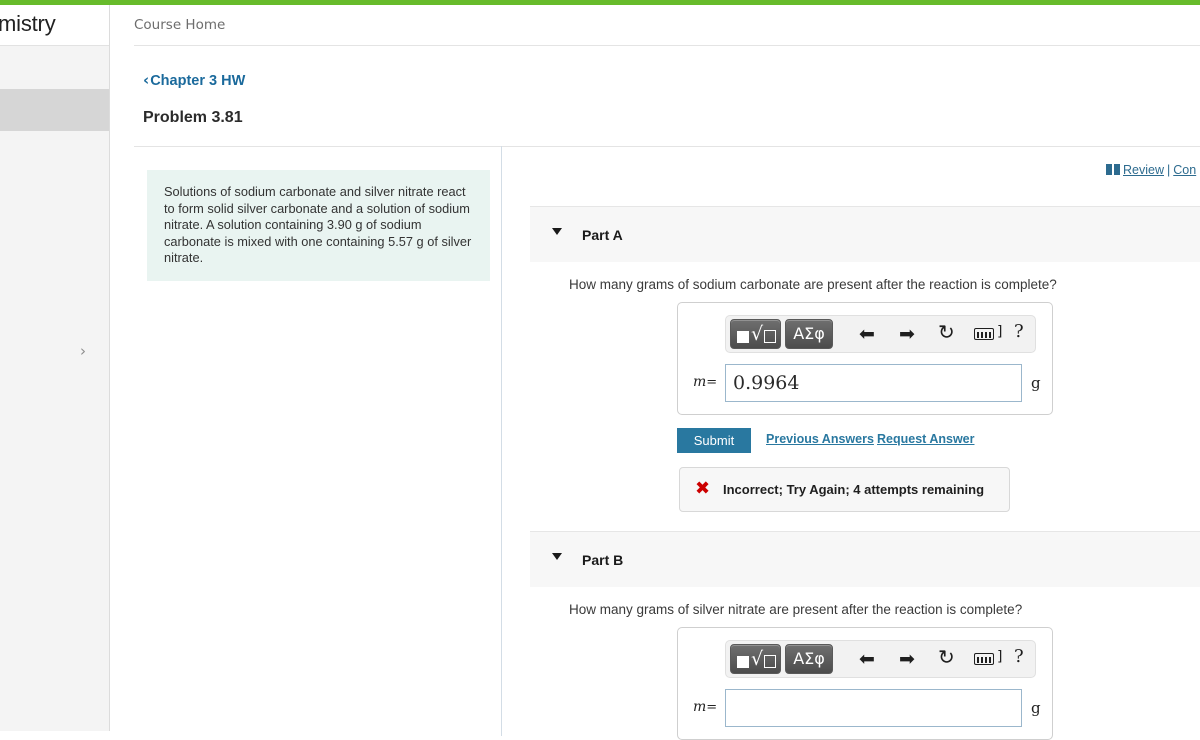 This screenshot has width=1200, height=740. What do you see at coordinates (501, 441) in the screenshot?
I see `column-divider` at bounding box center [501, 441].